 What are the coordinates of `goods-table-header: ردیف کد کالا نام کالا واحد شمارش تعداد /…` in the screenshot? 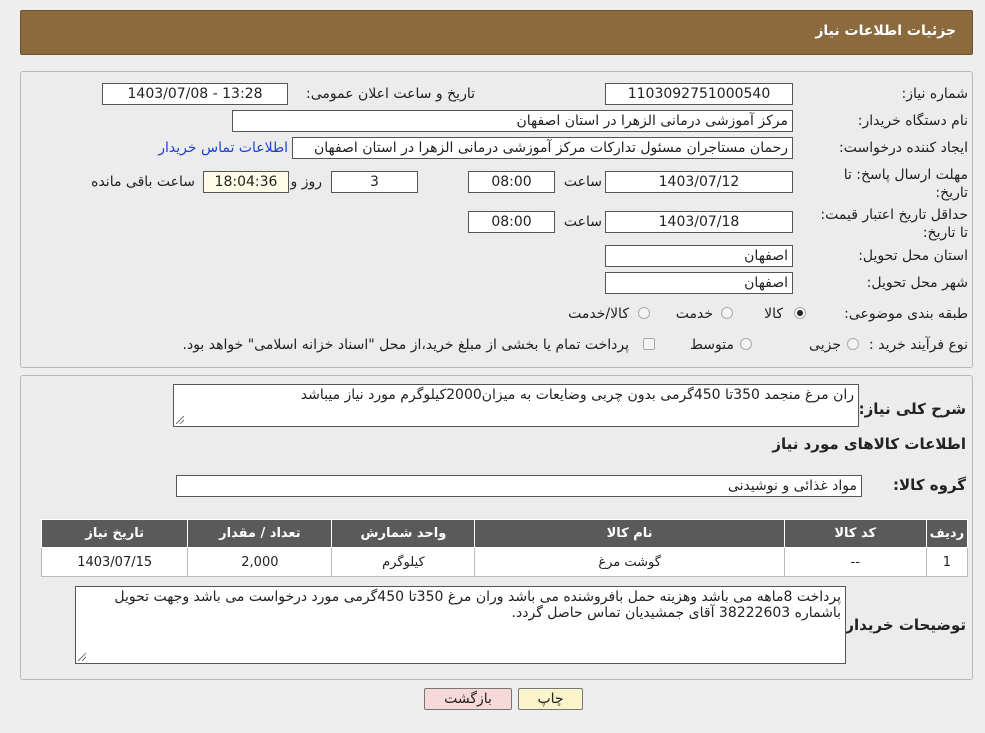 It's located at (504, 533).